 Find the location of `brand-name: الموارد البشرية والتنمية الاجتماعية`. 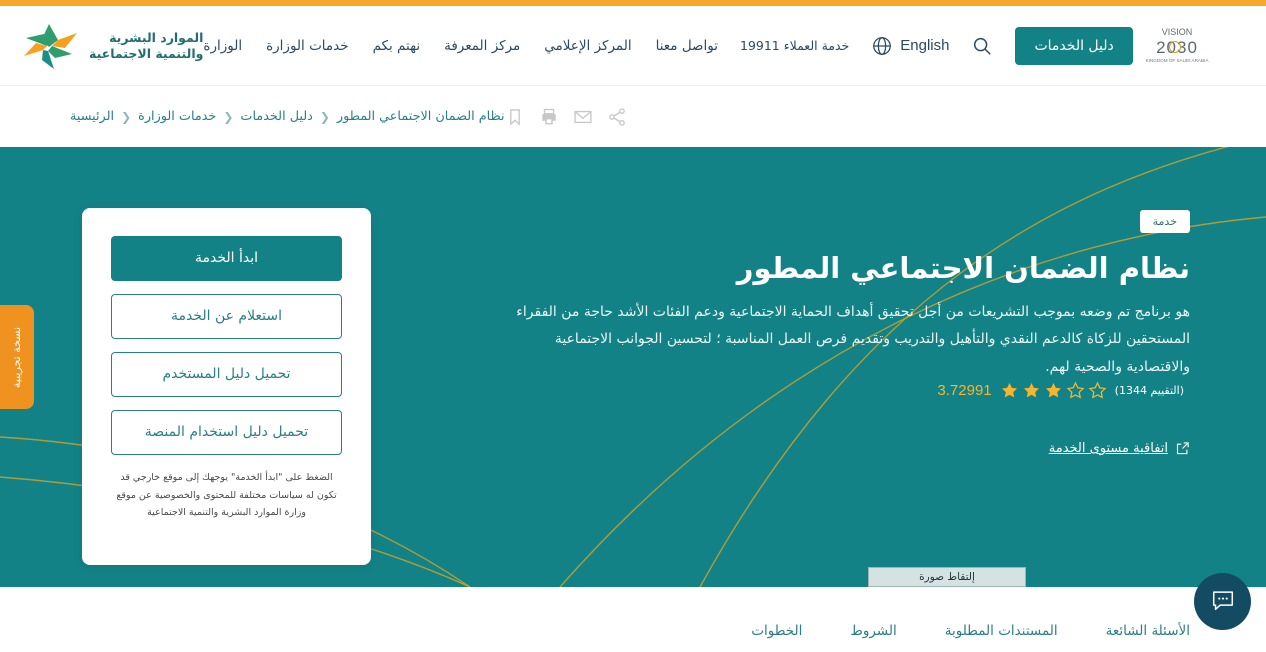

brand-name: الموارد البشرية والتنمية الاجتماعية is located at coordinates (146, 45).